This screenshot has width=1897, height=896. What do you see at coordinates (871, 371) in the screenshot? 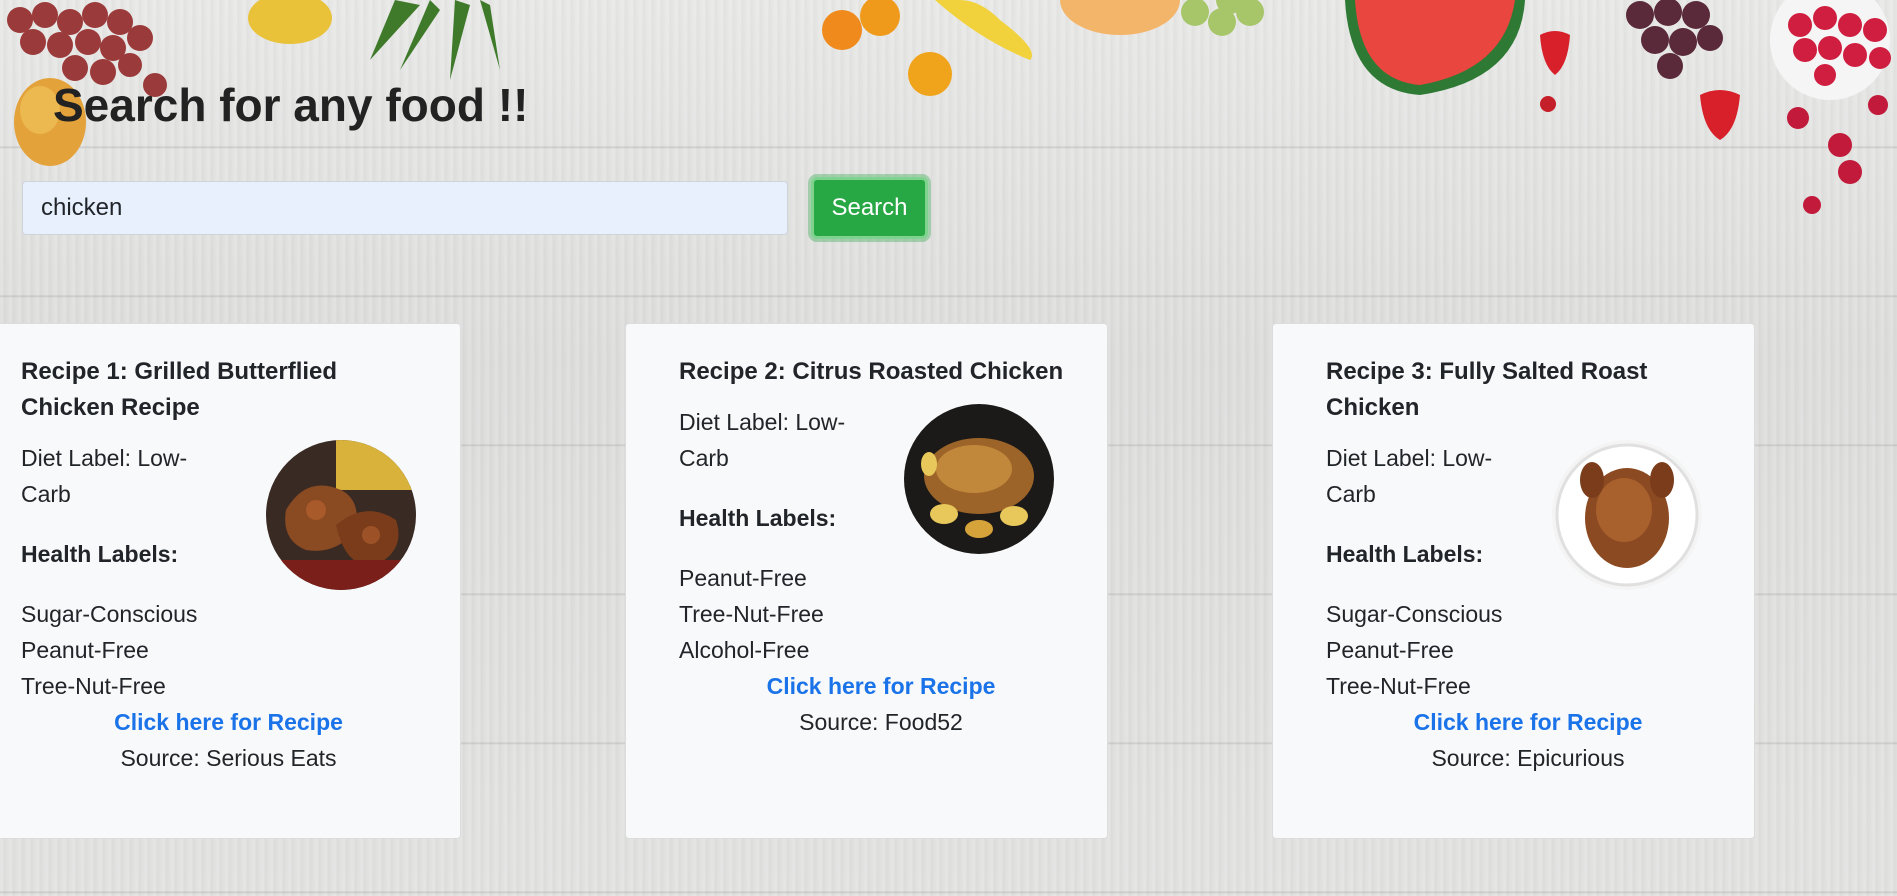
I see `recipe-title: Recipe 2: Citrus Roasted Chicken` at bounding box center [871, 371].